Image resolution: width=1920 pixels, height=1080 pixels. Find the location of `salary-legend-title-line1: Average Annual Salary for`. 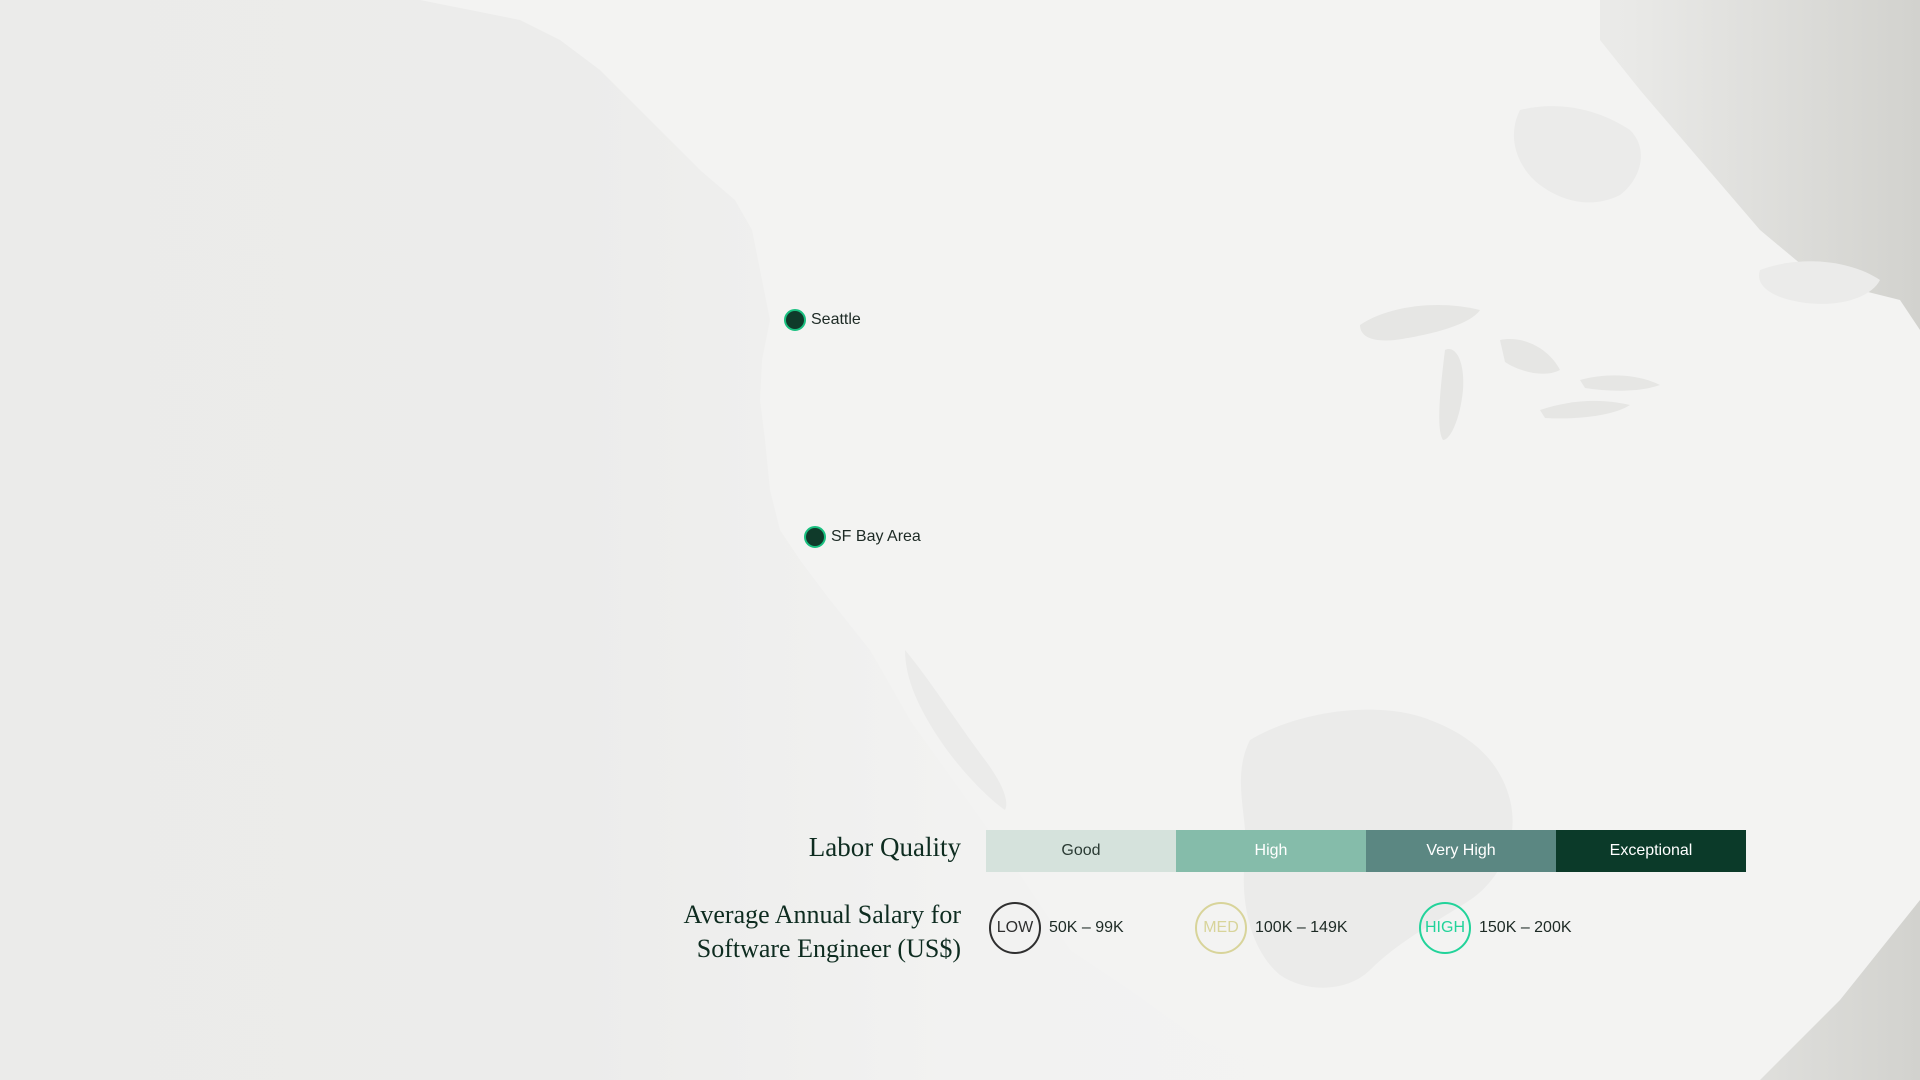

salary-legend-title-line1: Average Annual Salary for is located at coordinates (822, 914).